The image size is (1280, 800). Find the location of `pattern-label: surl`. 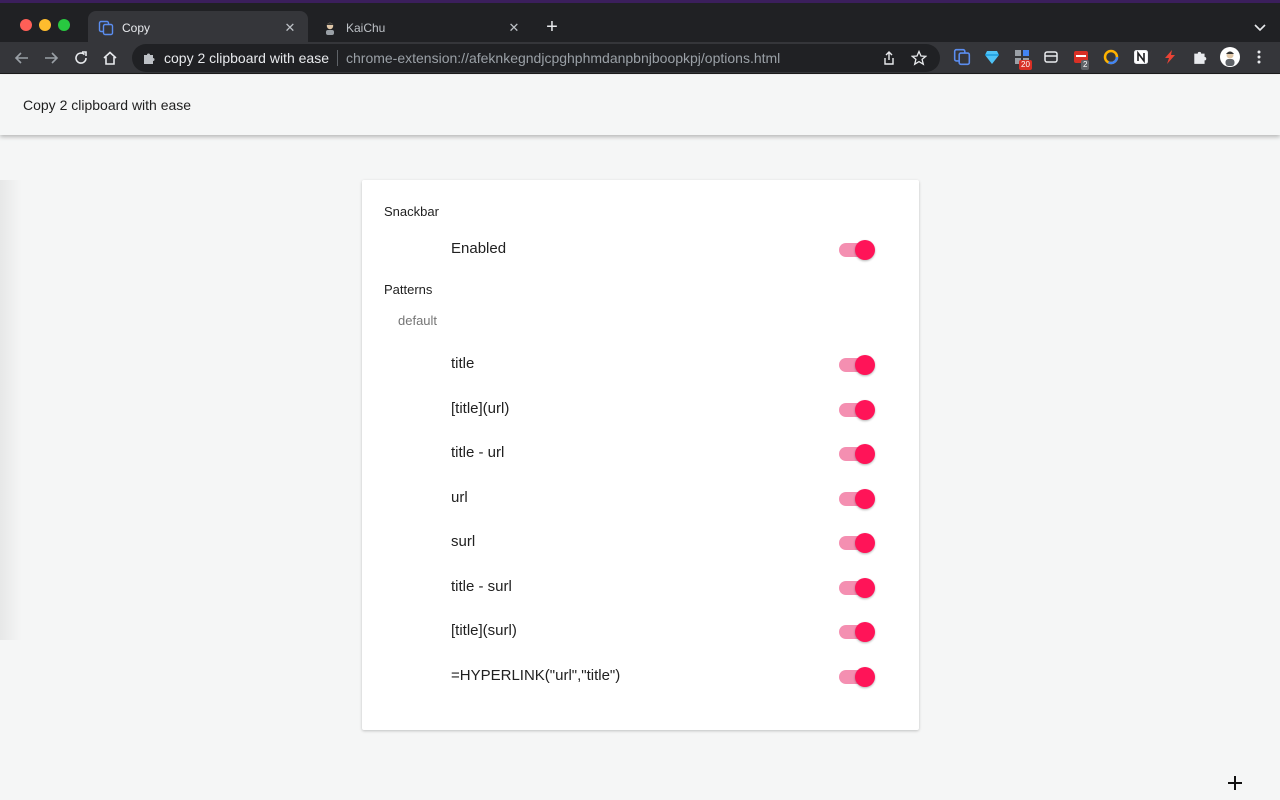

pattern-label: surl is located at coordinates (463, 541).